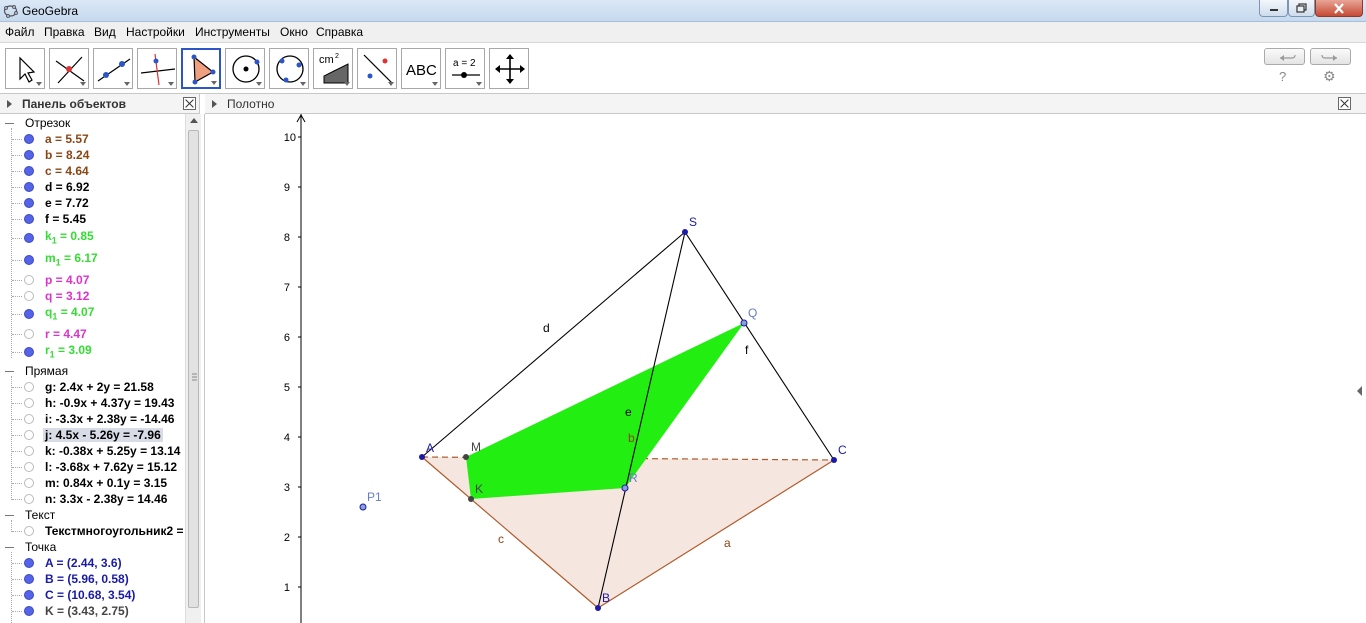 The height and width of the screenshot is (623, 1366). I want to click on algebra-row: C = (10.68, 3.54), so click(92, 595).